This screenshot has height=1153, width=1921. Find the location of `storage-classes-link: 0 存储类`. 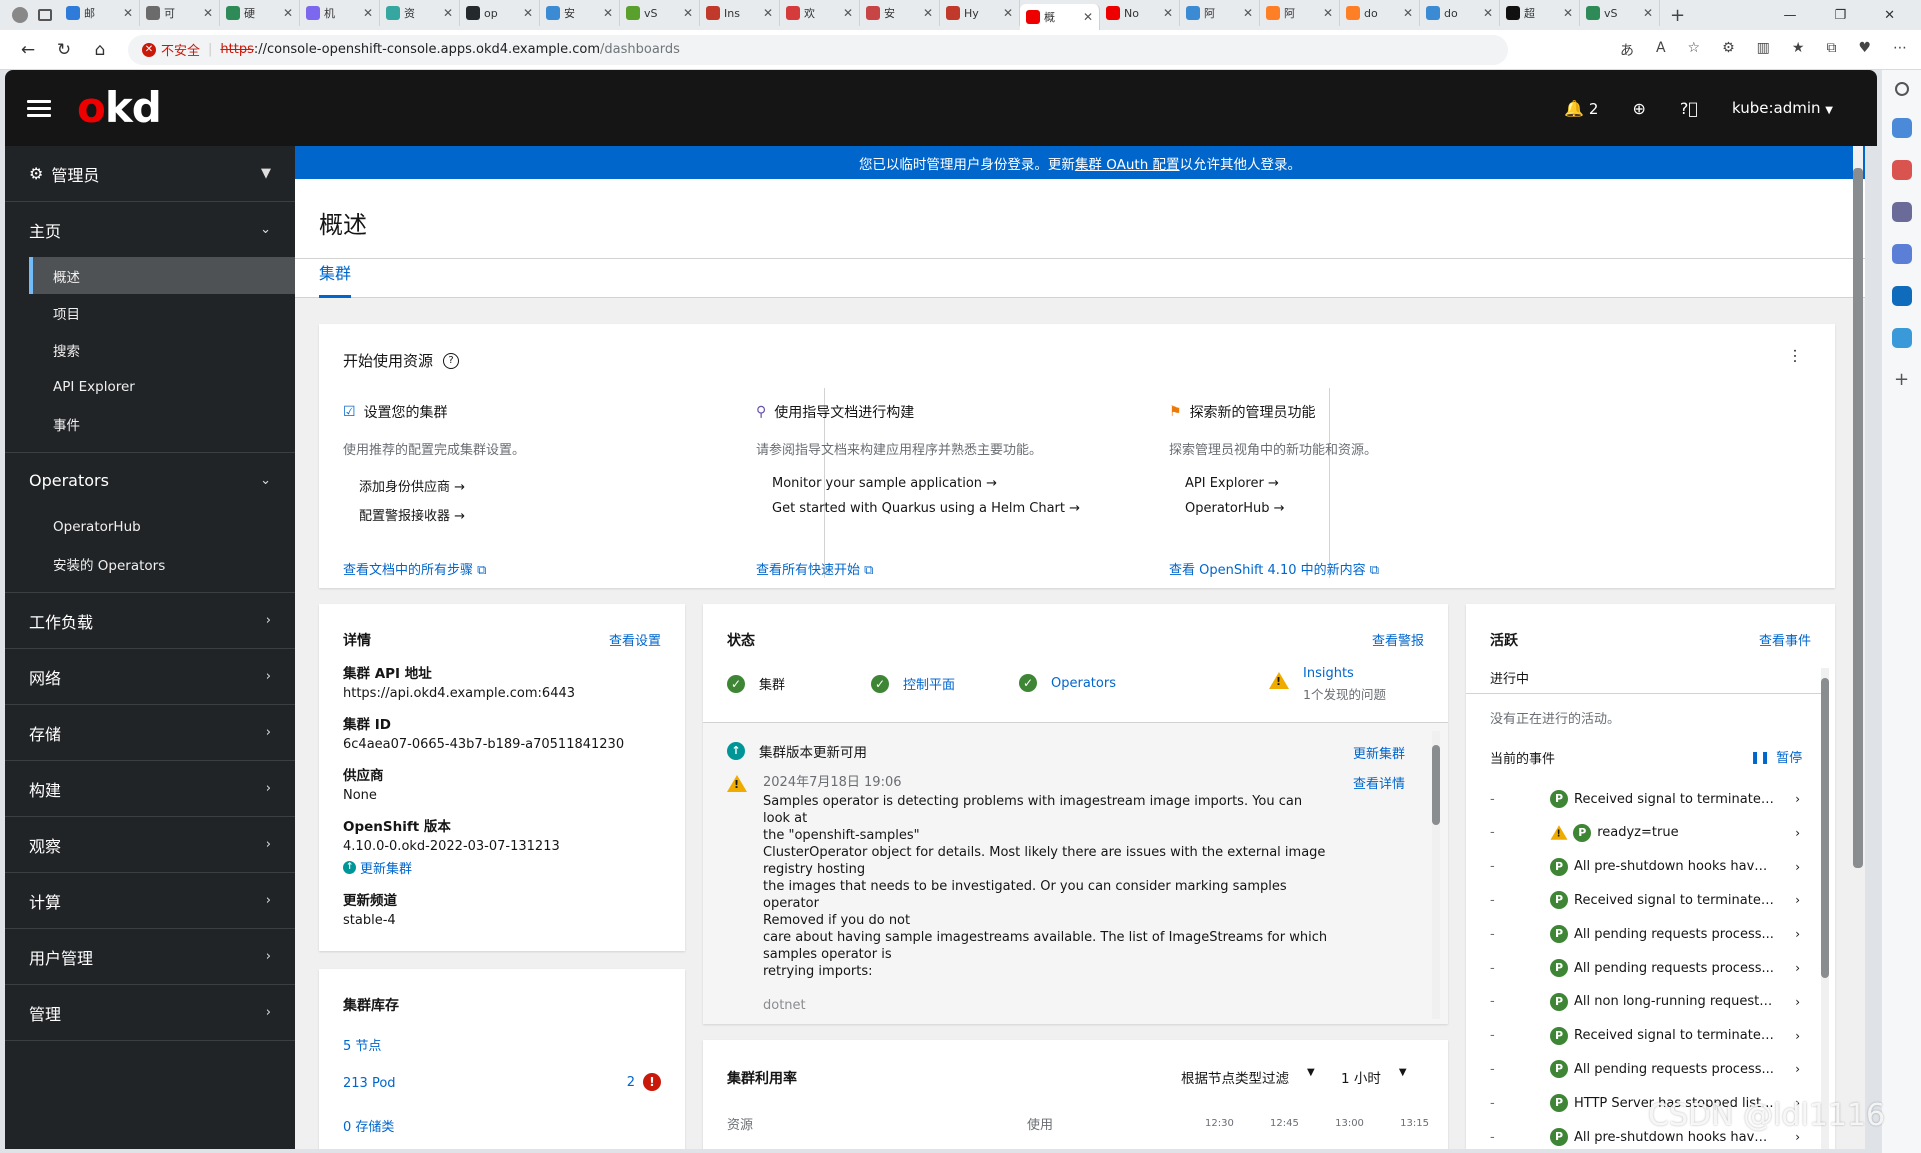

storage-classes-link: 0 存储类 is located at coordinates (368, 1125).